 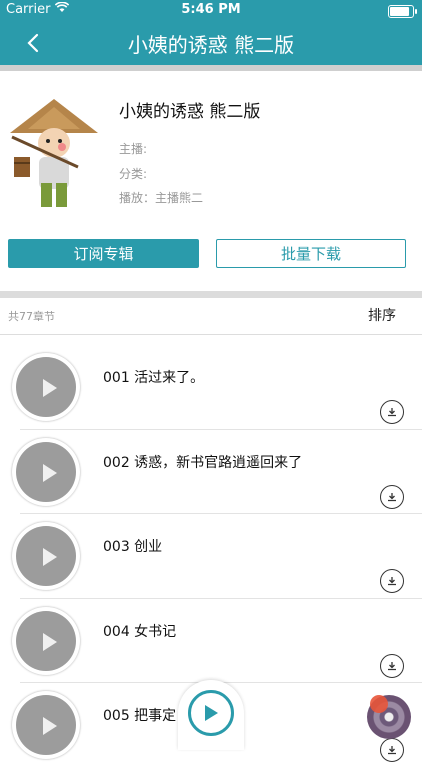 I want to click on batch-download-button: 批量下载, so click(x=311, y=253).